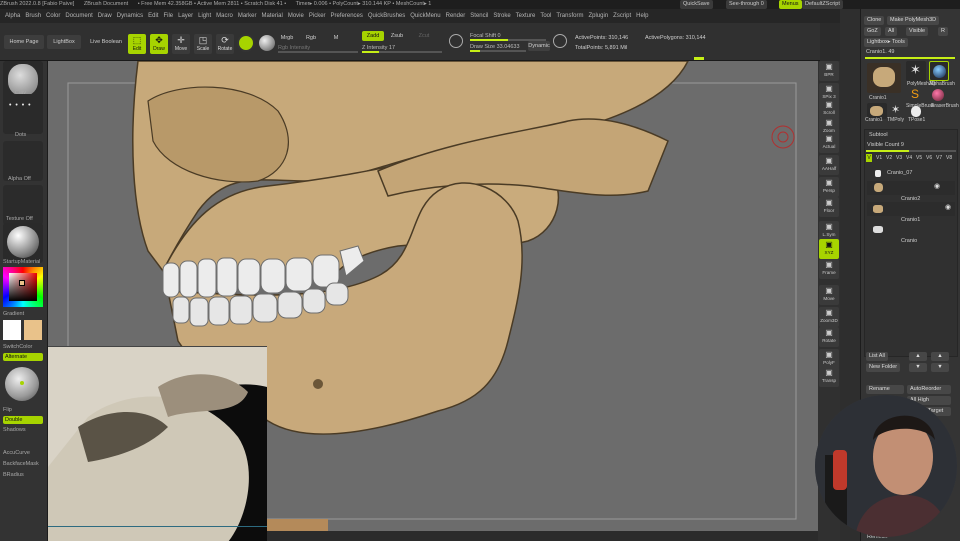 The image size is (960, 541). Describe the element at coordinates (64, 42) in the screenshot. I see `lightbox-button: LightBox` at that location.